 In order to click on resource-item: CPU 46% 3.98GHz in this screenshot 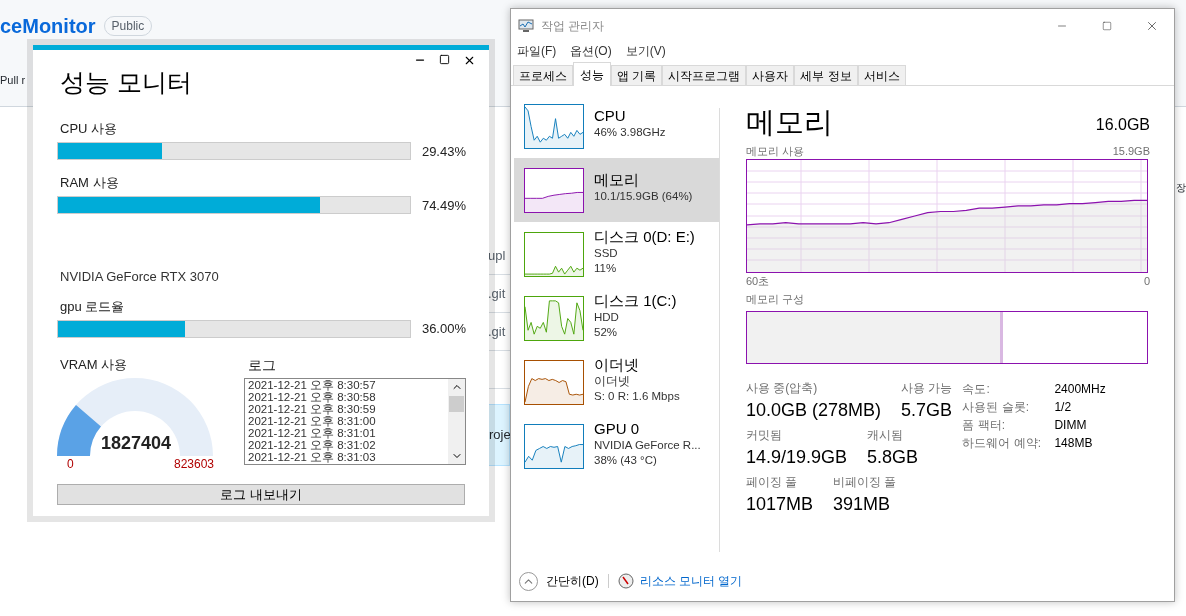, I will do `click(616, 126)`.